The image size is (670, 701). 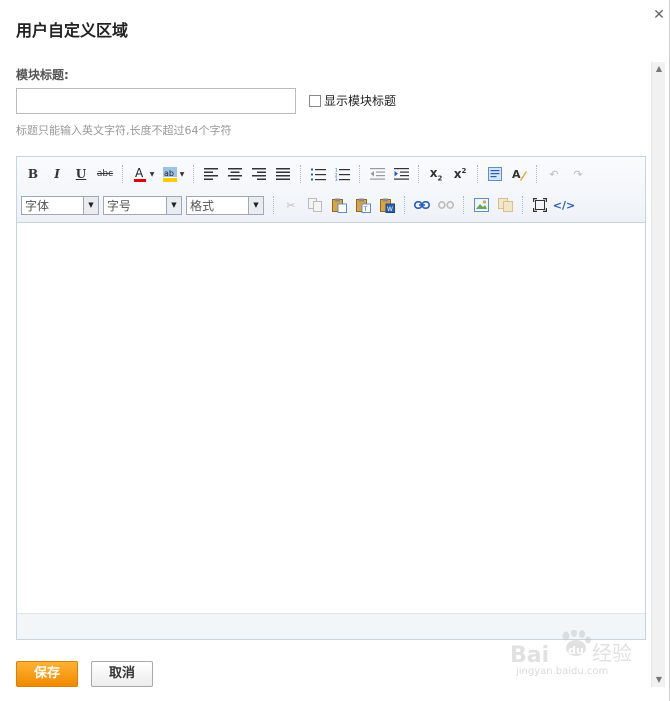 I want to click on scroll-up-icon: ▲, so click(x=659, y=69).